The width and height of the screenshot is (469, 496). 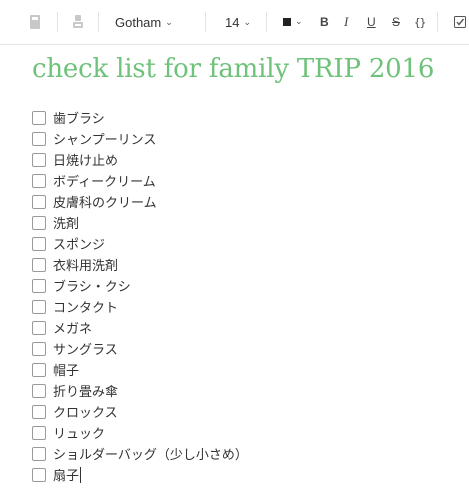 I want to click on checklist-item: 扇子, so click(x=140, y=474).